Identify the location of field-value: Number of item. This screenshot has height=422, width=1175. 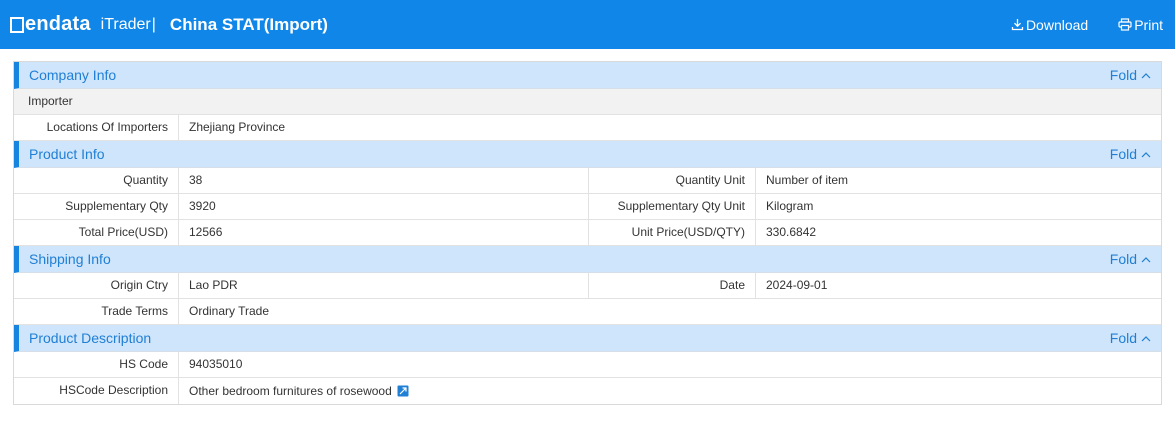
(807, 180).